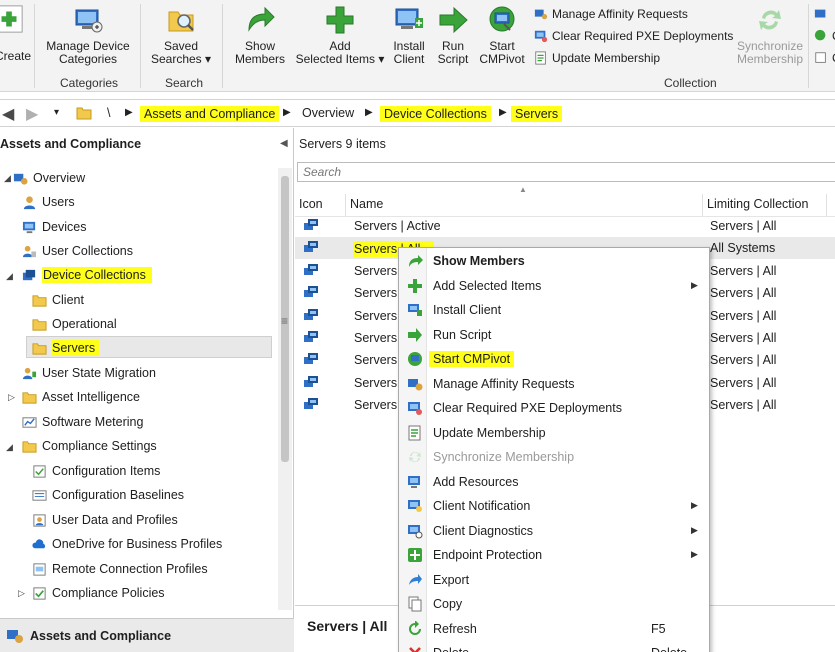 This screenshot has width=835, height=652. What do you see at coordinates (554, 433) in the screenshot?
I see `menu-item-update-membership: Update Membership` at bounding box center [554, 433].